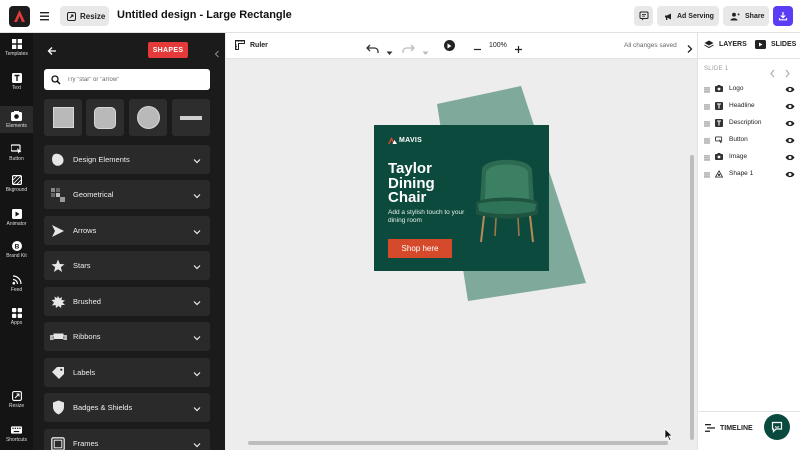 The height and width of the screenshot is (450, 800). I want to click on category-brushed: Brushed, so click(127, 301).